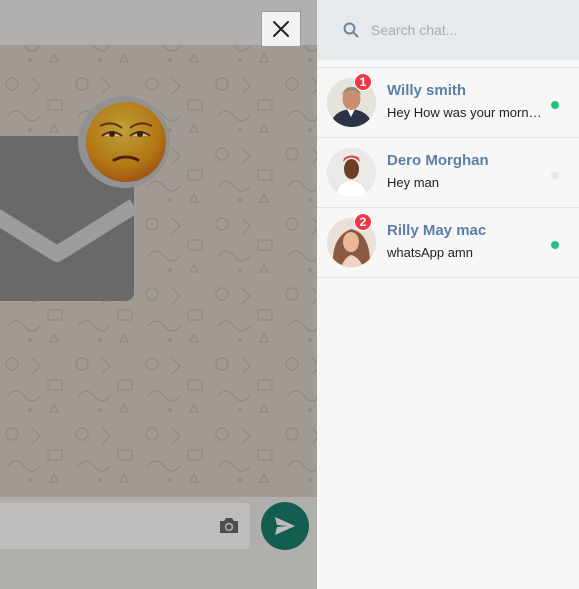 The height and width of the screenshot is (589, 579). What do you see at coordinates (413, 182) in the screenshot?
I see `message-preview: Hey man` at bounding box center [413, 182].